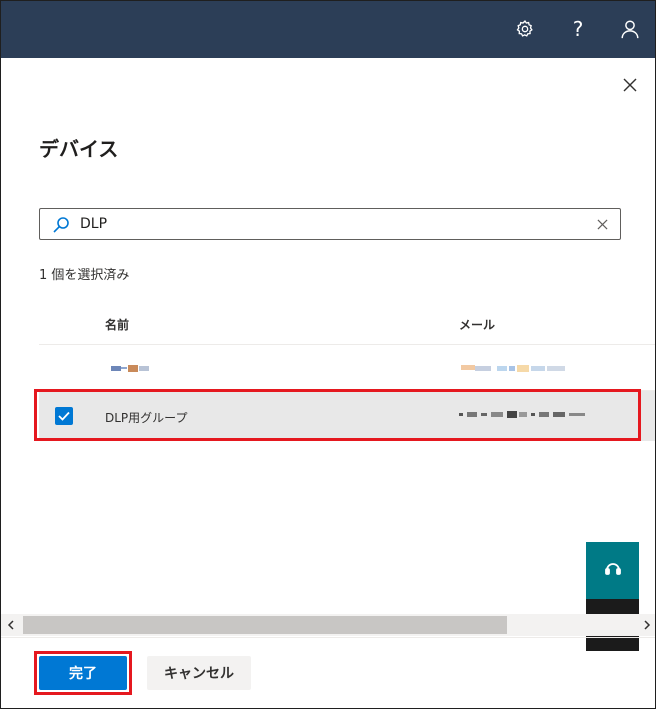  What do you see at coordinates (602, 224) in the screenshot?
I see `clear-icon` at bounding box center [602, 224].